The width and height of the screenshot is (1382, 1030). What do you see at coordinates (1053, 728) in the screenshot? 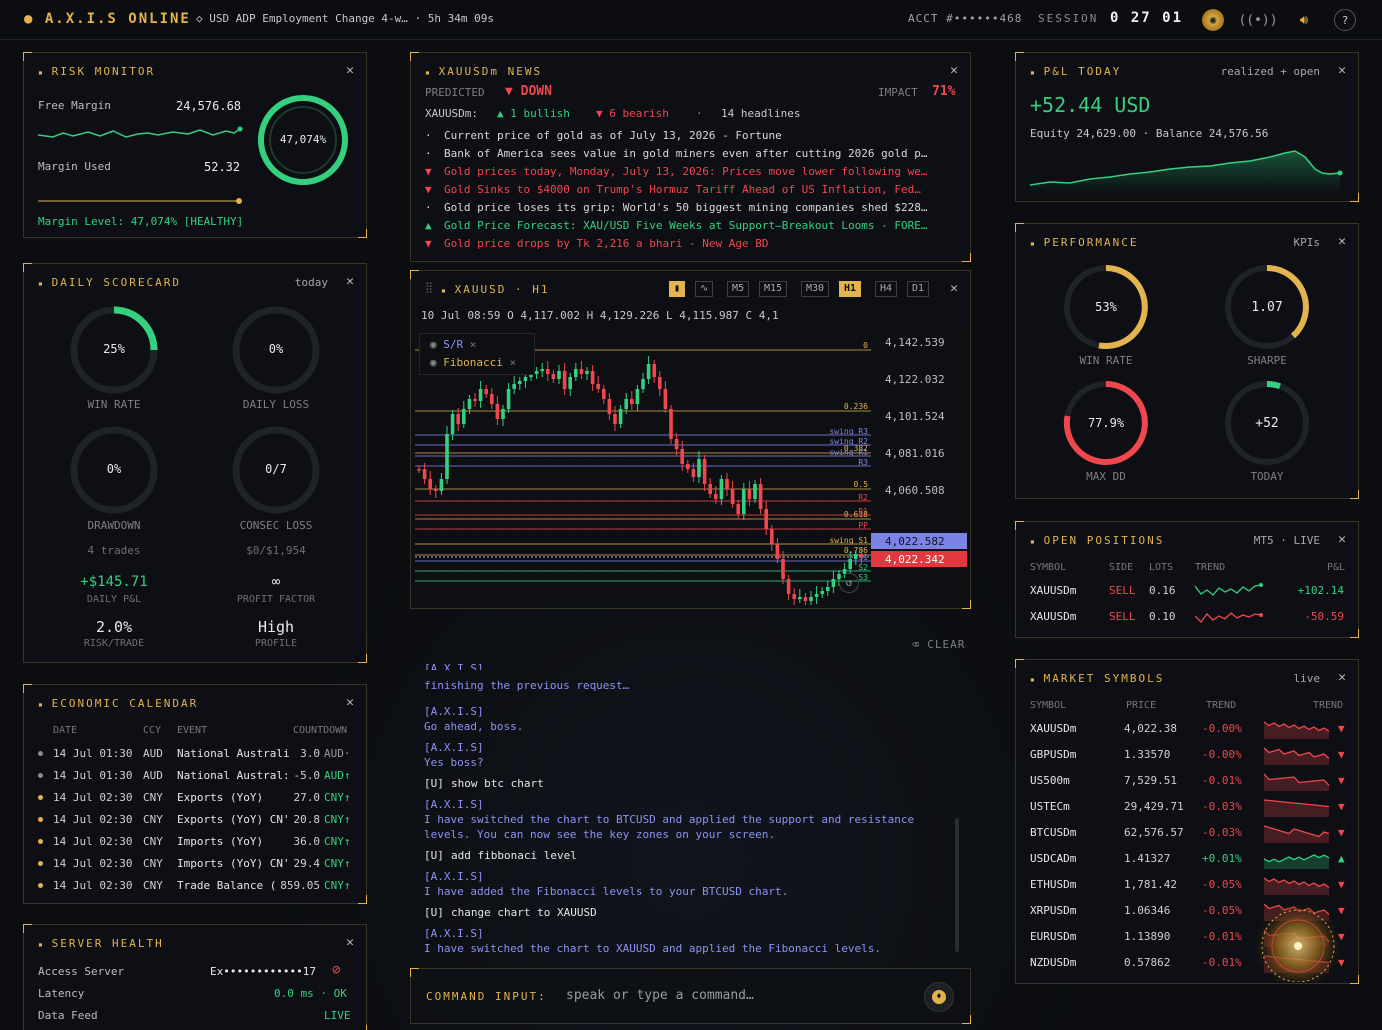
I see `market-symbol: XAUUSDm` at bounding box center [1053, 728].